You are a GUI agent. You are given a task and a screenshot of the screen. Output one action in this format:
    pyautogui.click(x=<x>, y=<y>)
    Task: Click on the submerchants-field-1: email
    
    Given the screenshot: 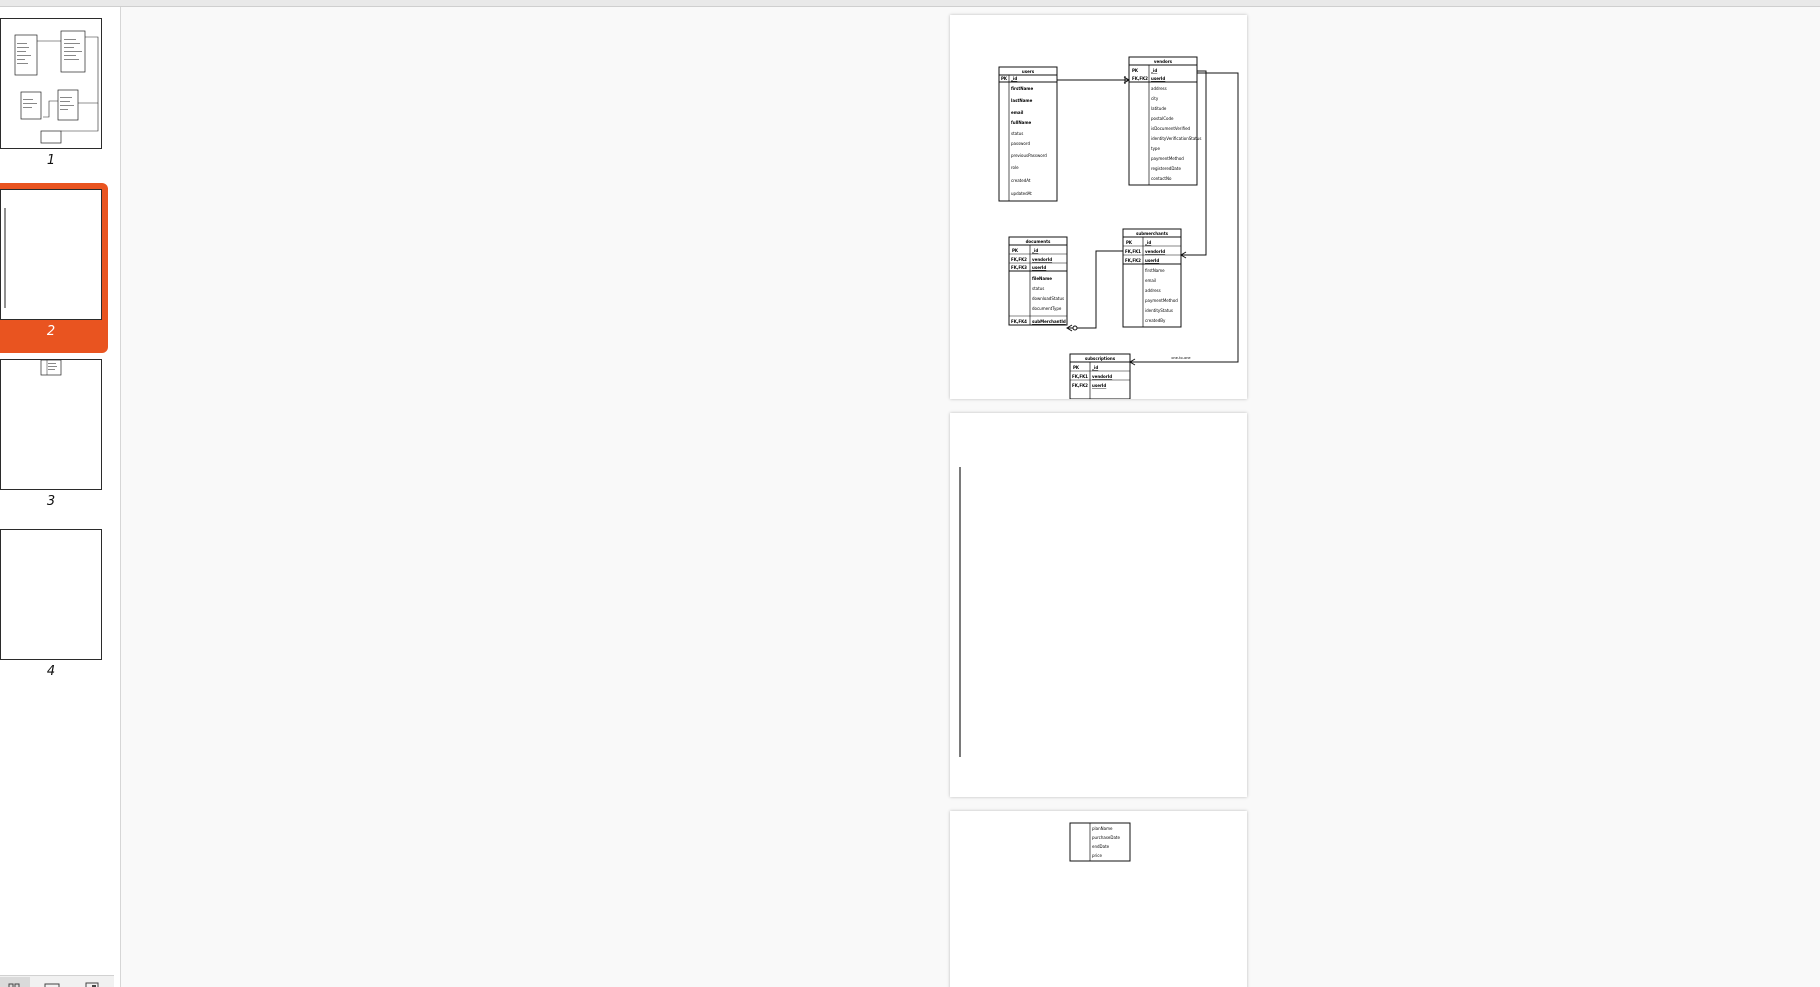 What is the action you would take?
    pyautogui.click(x=1150, y=280)
    